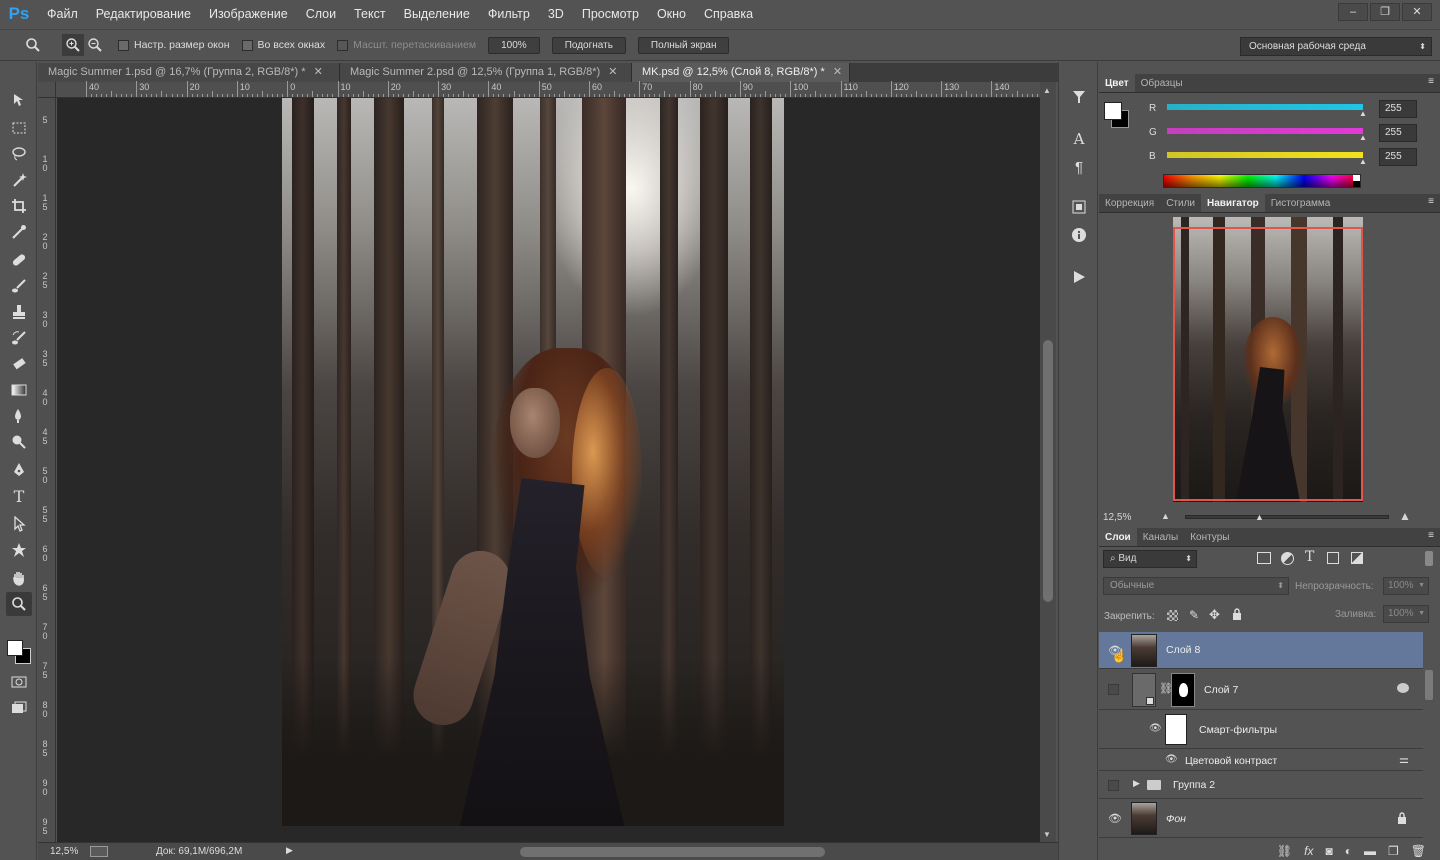  What do you see at coordinates (19, 364) in the screenshot?
I see `eraser-tool-icon` at bounding box center [19, 364].